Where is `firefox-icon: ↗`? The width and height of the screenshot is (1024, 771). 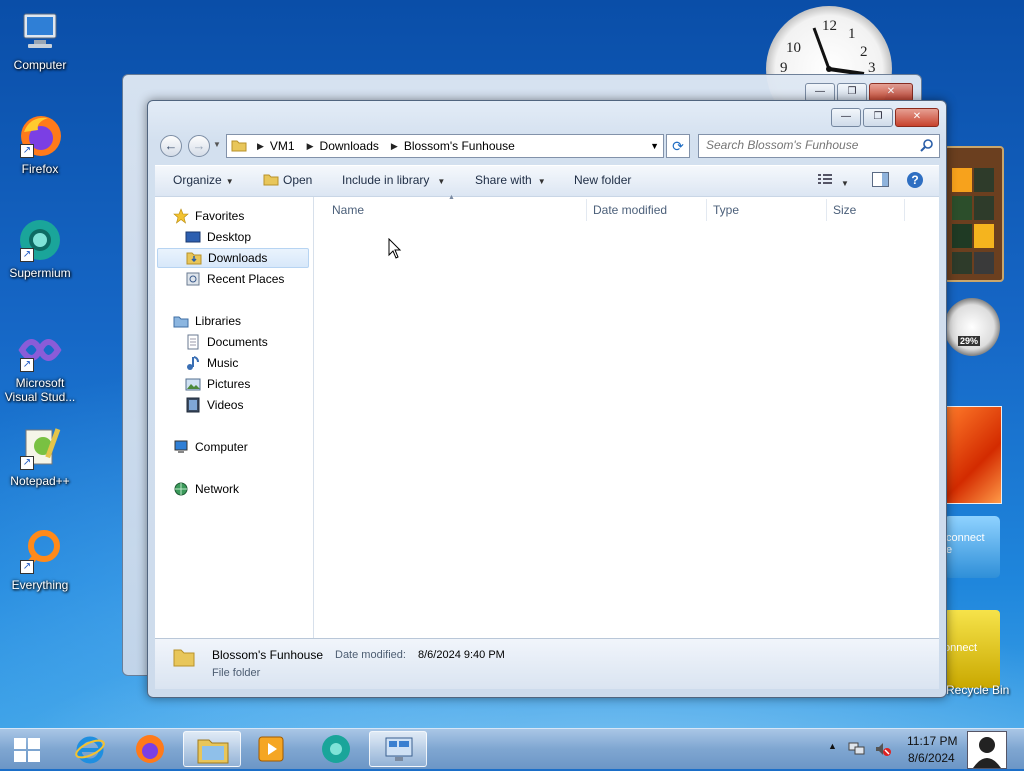 firefox-icon: ↗ is located at coordinates (40, 136).